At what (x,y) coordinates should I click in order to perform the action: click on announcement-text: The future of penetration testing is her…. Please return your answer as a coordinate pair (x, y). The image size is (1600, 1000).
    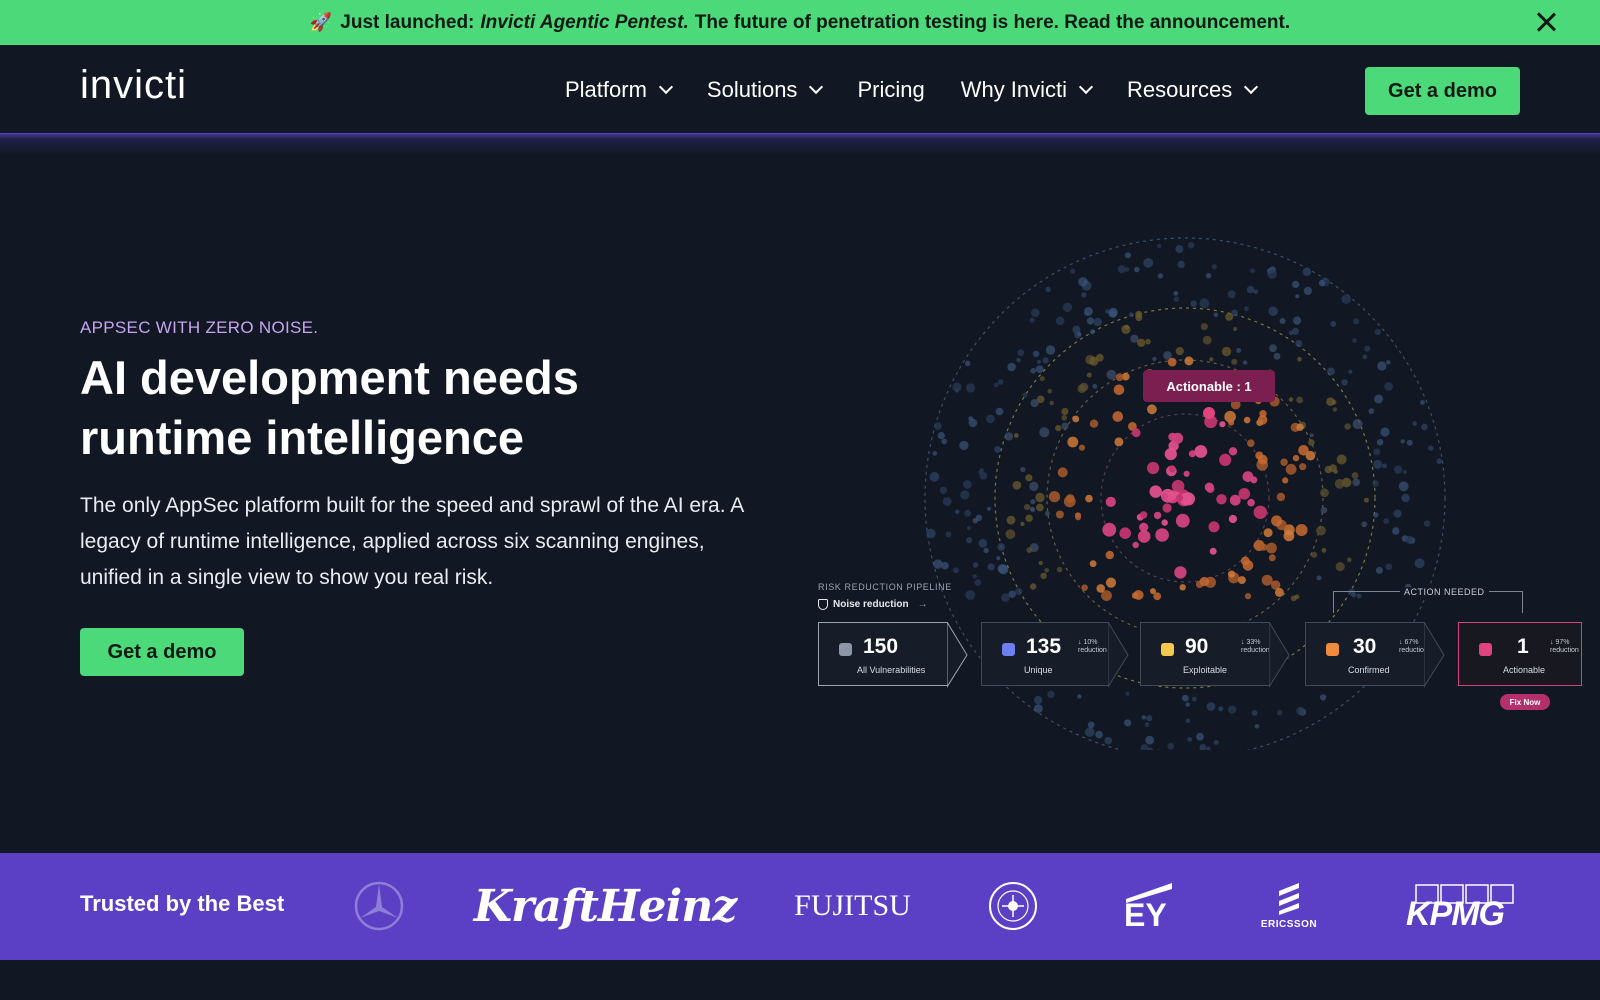
    Looking at the image, I should click on (992, 23).